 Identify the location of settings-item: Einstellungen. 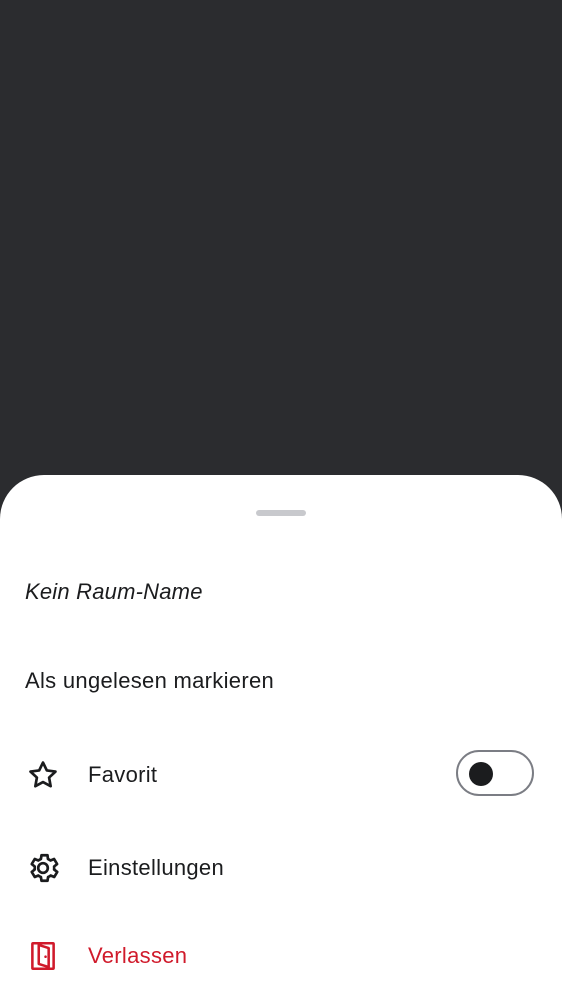
(281, 868).